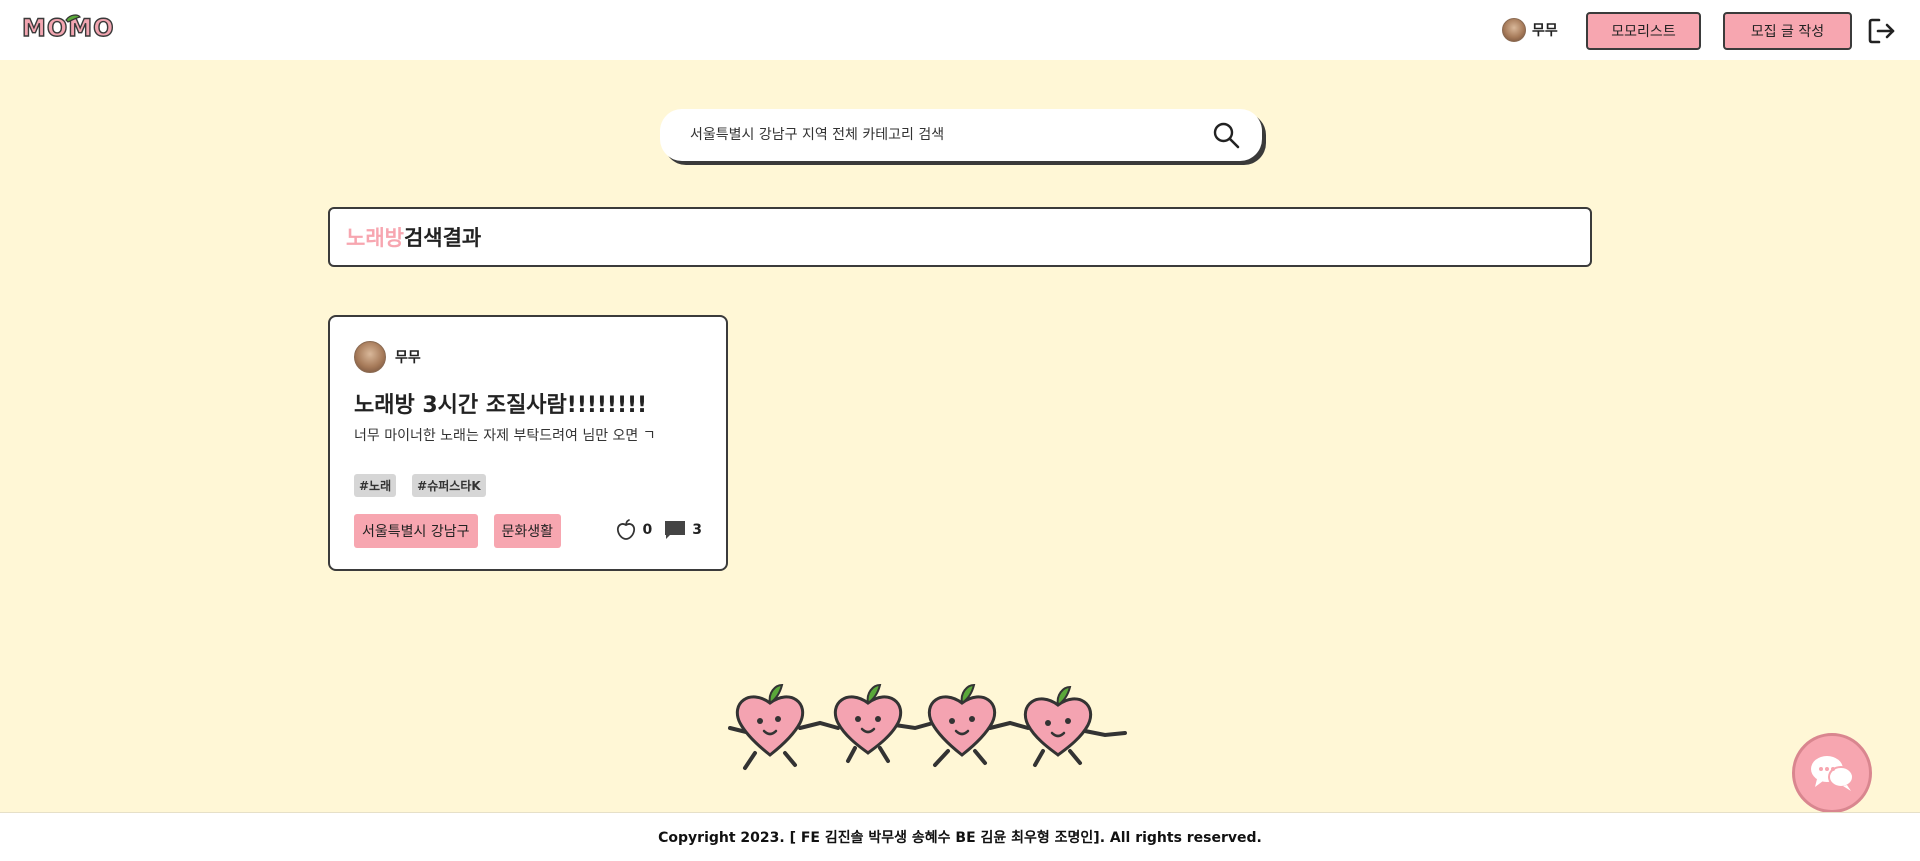 The height and width of the screenshot is (861, 1920). I want to click on post-tag: #노래, so click(375, 485).